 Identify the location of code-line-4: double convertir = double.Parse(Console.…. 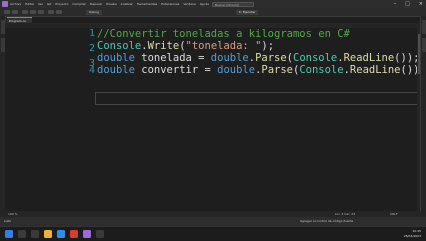
(261, 70).